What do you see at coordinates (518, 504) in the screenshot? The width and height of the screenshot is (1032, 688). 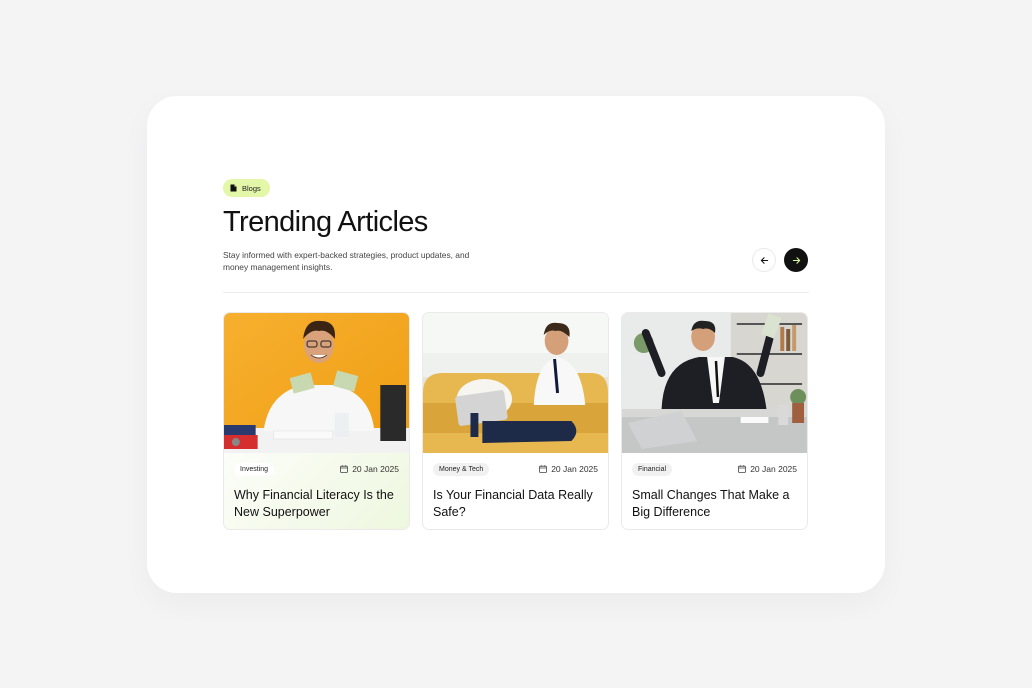 I see `article-headline: Is Your Financial Data Really Safe?` at bounding box center [518, 504].